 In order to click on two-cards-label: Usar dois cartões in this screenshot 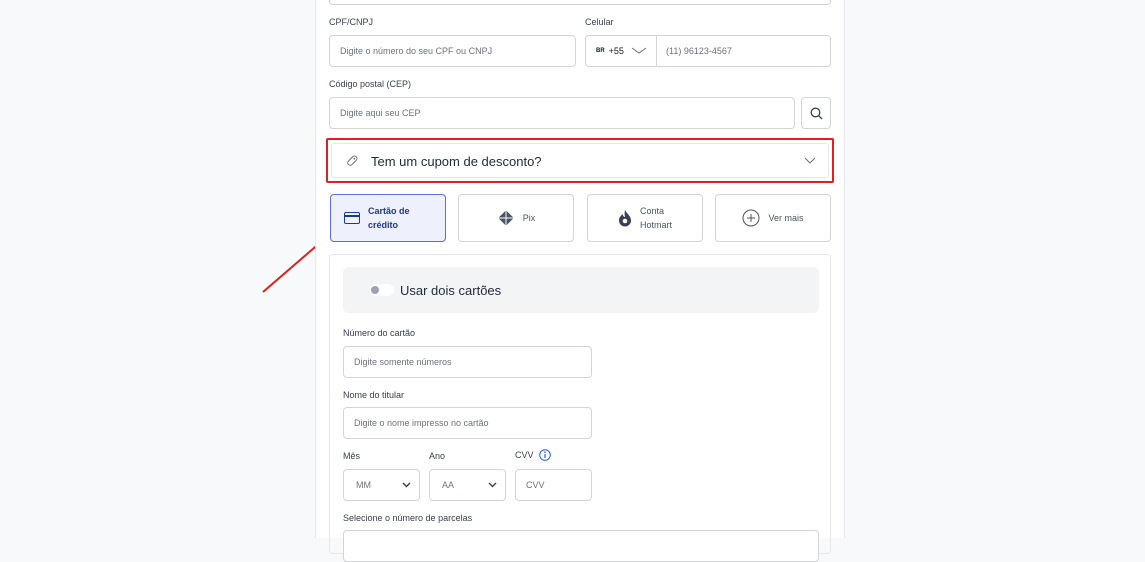, I will do `click(451, 290)`.